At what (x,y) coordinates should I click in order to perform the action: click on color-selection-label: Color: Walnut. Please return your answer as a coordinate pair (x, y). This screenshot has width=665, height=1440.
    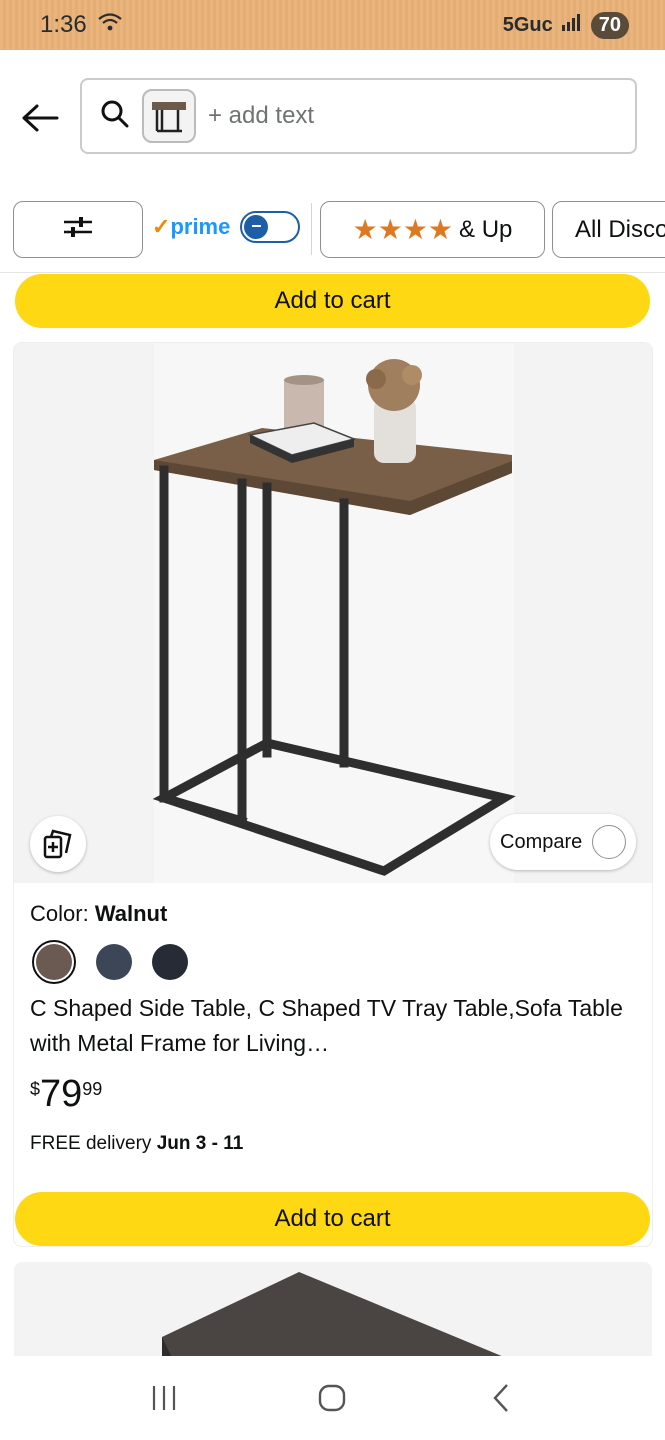
    Looking at the image, I should click on (98, 914).